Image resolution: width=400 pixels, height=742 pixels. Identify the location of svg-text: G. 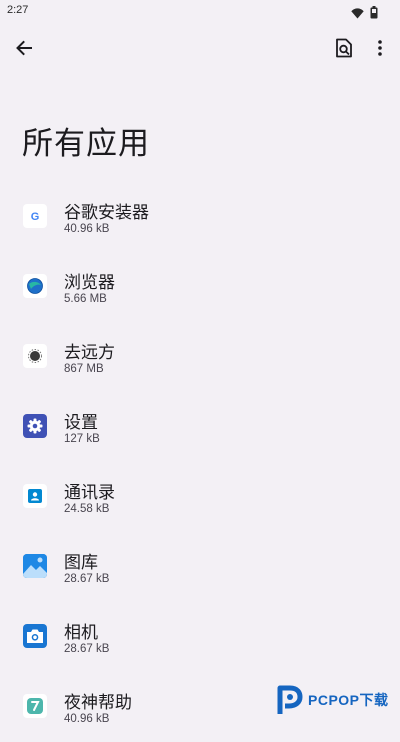
(35, 217).